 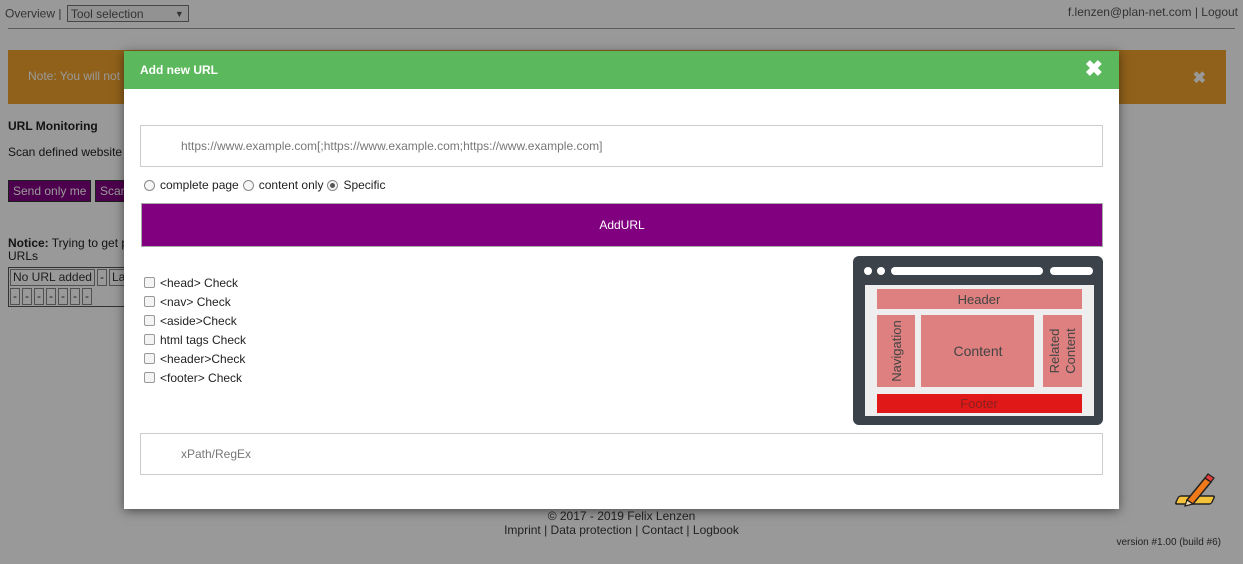 I want to click on footer-check-option: <footer> Check, so click(x=195, y=377).